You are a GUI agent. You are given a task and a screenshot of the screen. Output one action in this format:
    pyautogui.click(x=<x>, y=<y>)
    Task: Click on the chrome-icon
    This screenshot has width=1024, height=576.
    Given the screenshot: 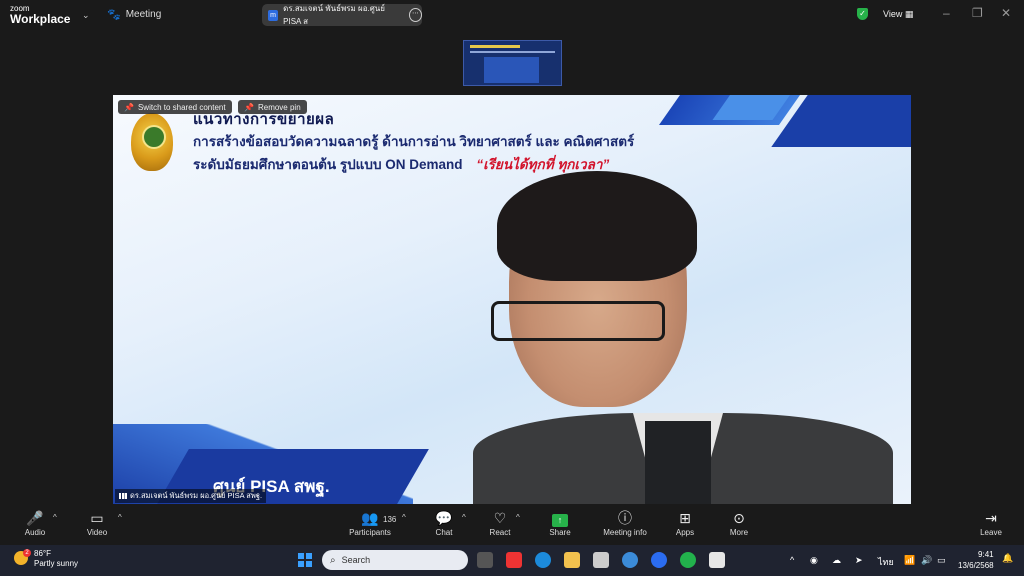 What is the action you would take?
    pyautogui.click(x=630, y=560)
    